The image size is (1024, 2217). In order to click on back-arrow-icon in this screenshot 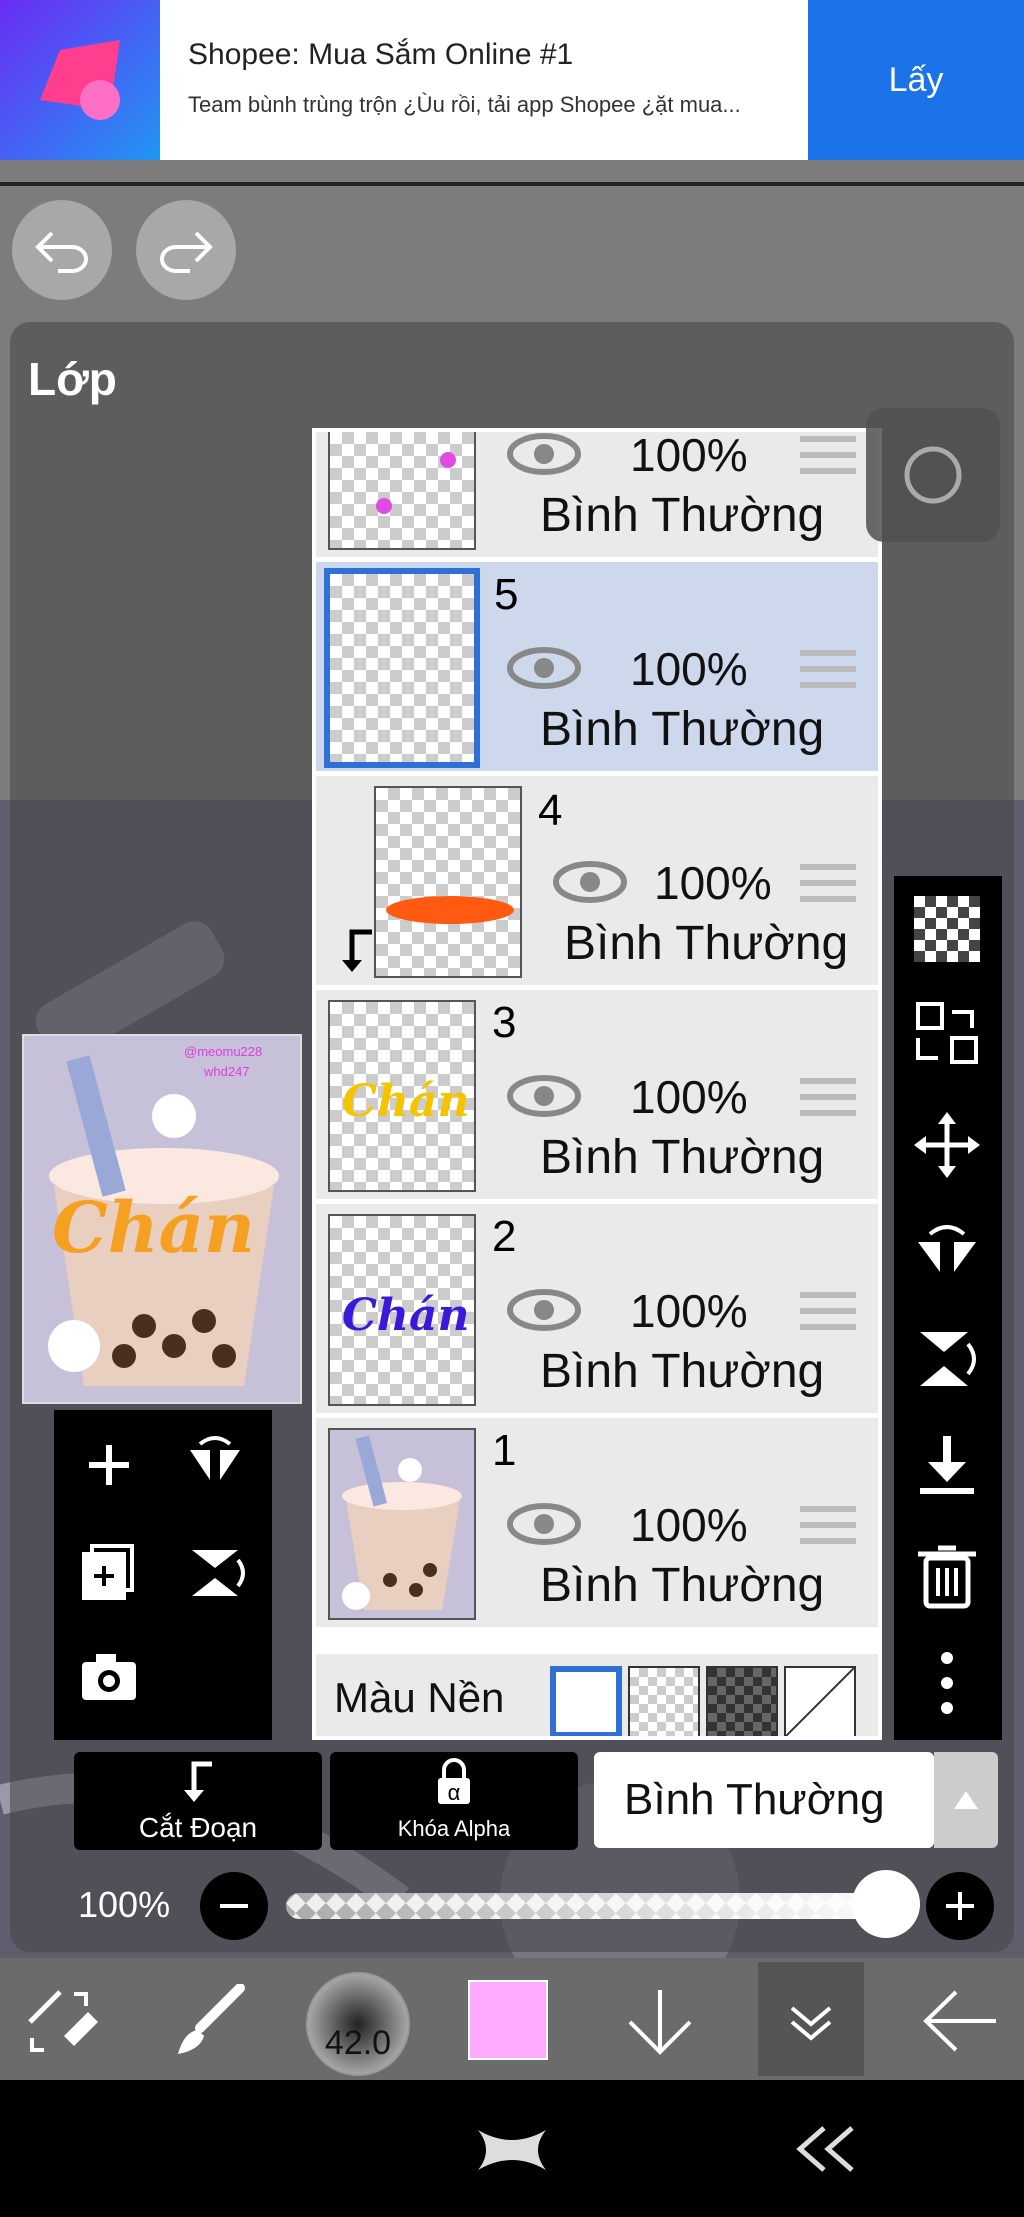, I will do `click(960, 2021)`.